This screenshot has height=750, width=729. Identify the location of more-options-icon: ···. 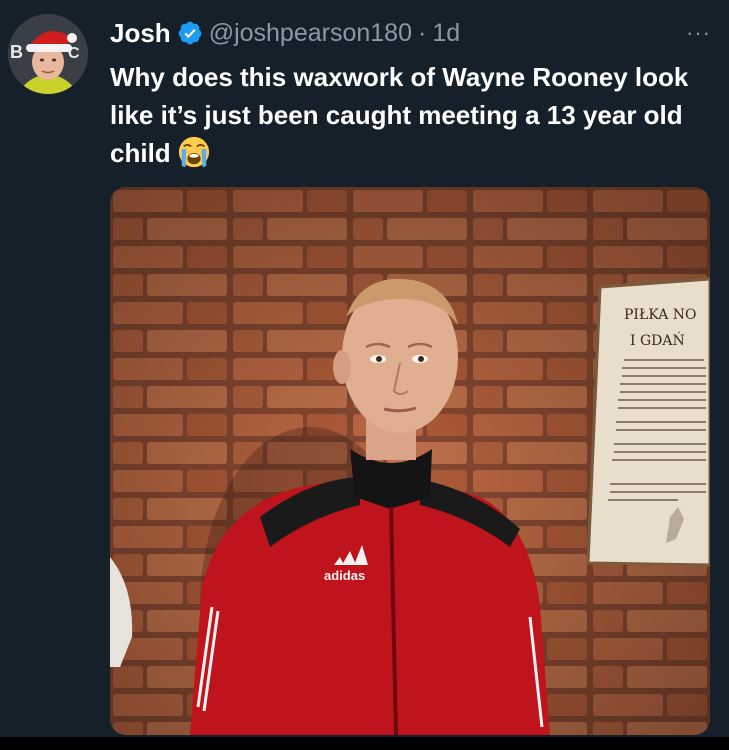
(698, 33).